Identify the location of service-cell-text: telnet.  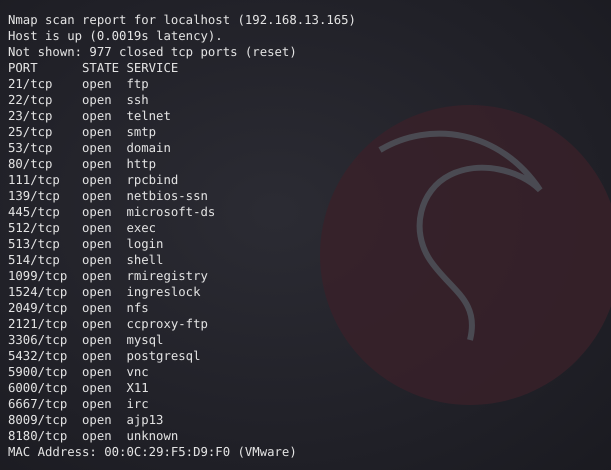
(149, 116).